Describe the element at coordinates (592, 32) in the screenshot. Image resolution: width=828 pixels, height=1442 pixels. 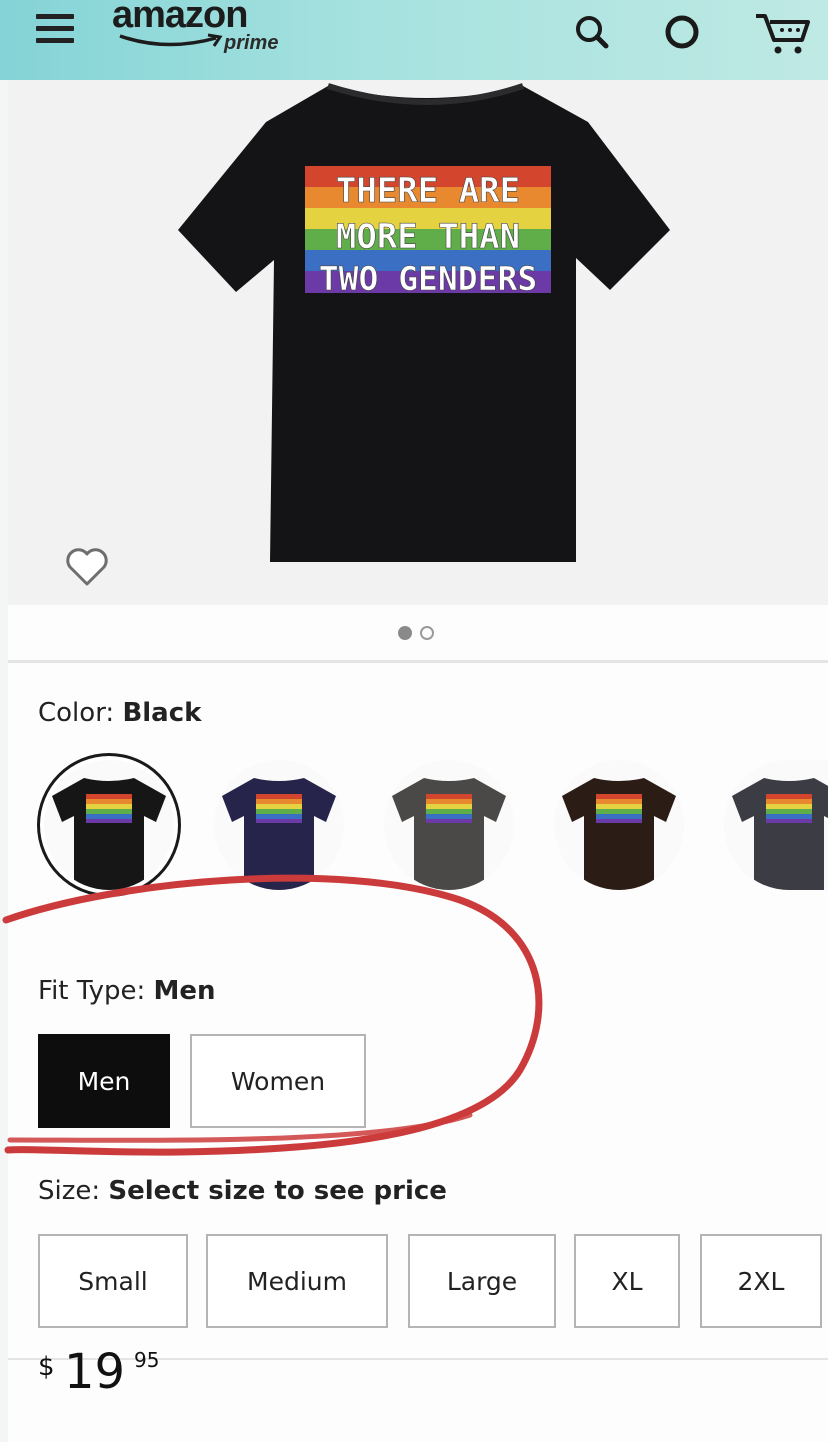
I see `search-icon` at that location.